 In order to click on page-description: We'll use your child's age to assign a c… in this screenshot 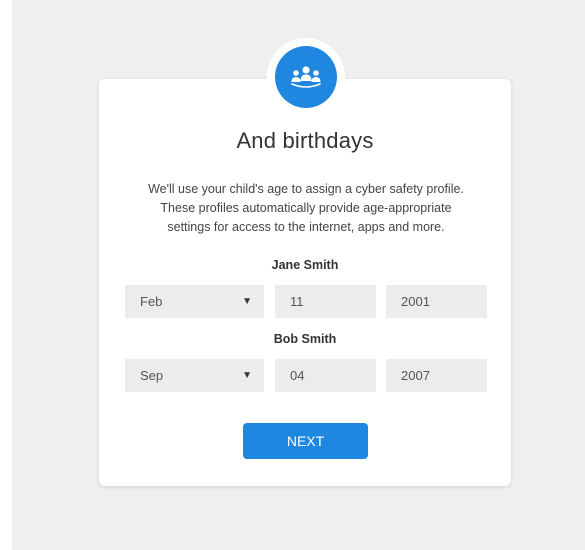, I will do `click(306, 208)`.